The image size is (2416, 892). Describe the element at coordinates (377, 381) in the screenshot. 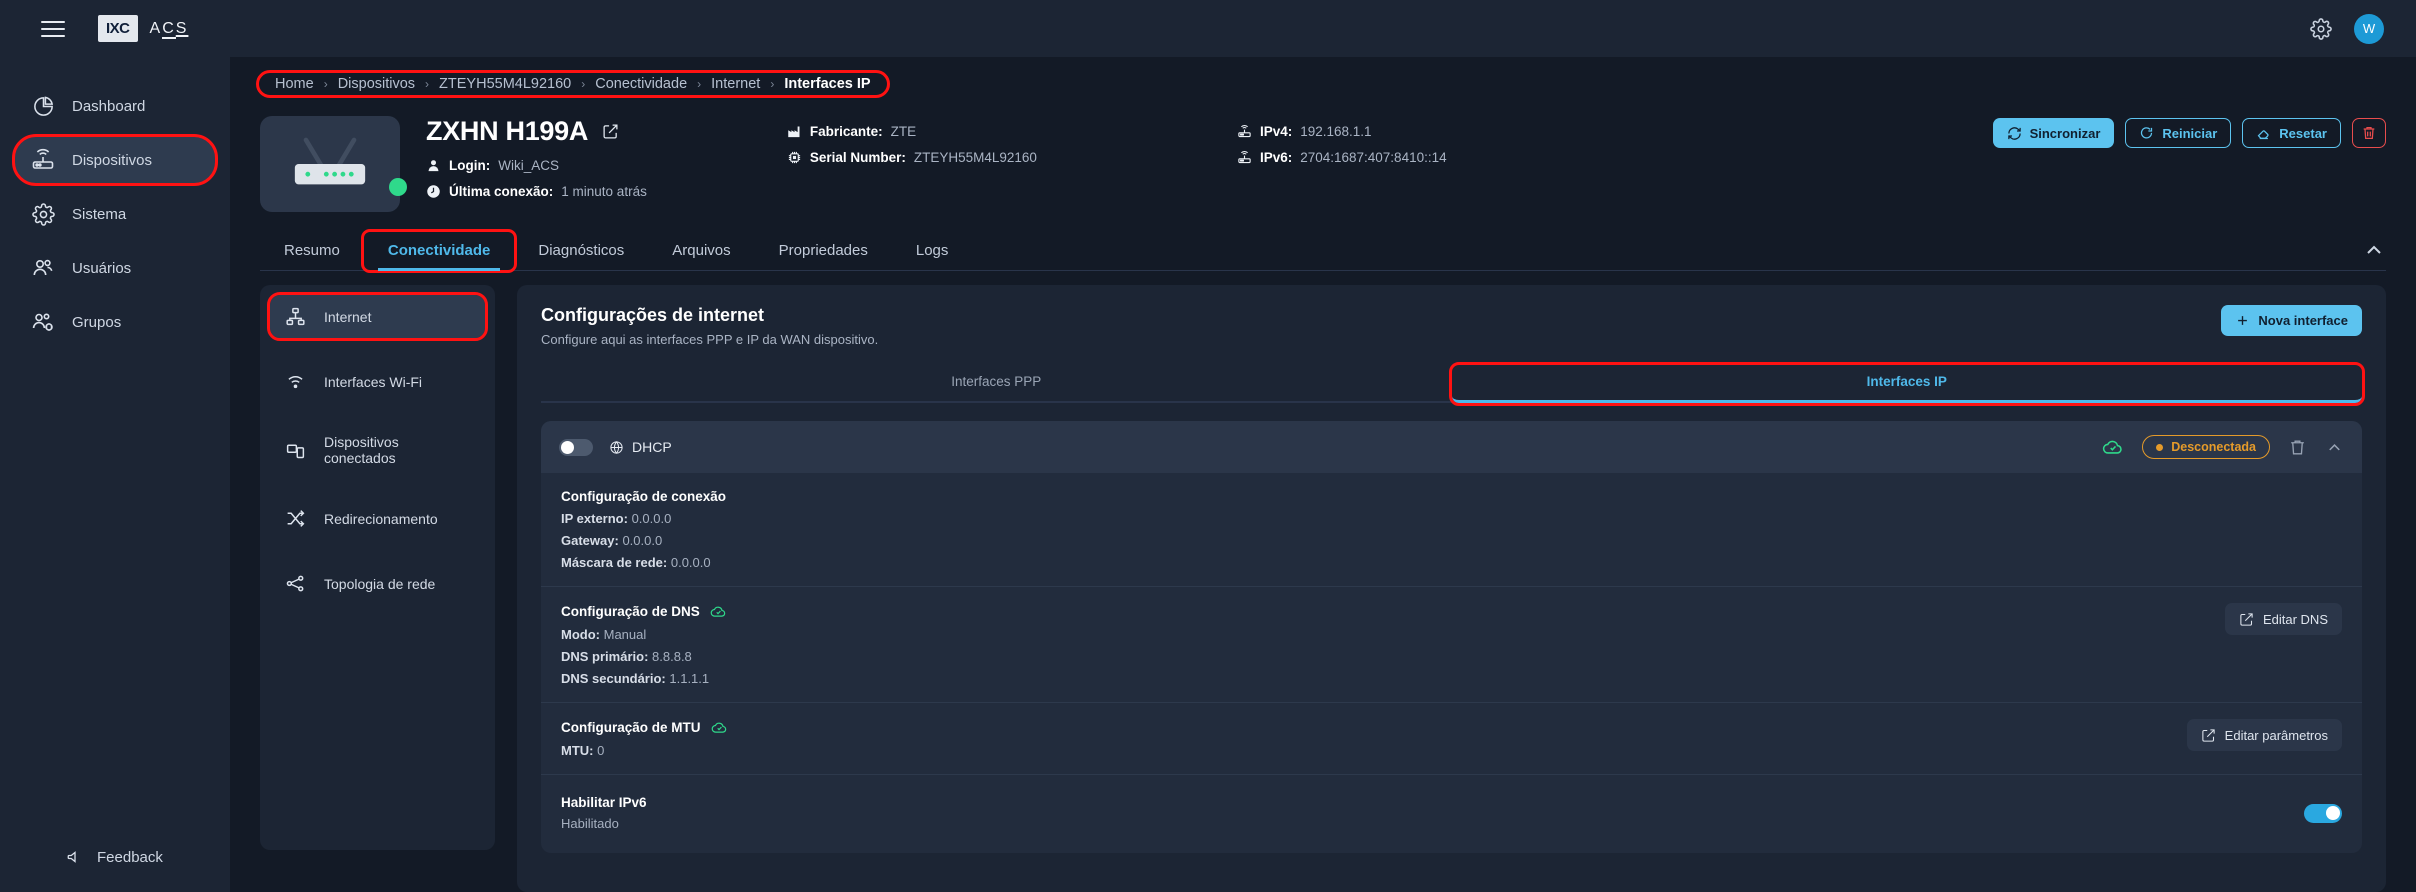

I see `subnav-item-interfaces-wifi: Interfaces Wi-Fi` at that location.